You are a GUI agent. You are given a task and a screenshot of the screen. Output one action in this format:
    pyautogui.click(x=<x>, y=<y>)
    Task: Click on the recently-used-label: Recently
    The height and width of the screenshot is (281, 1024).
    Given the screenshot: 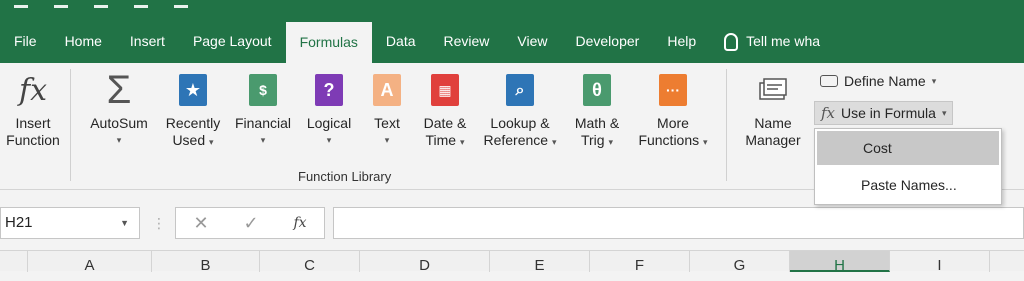 What is the action you would take?
    pyautogui.click(x=193, y=123)
    